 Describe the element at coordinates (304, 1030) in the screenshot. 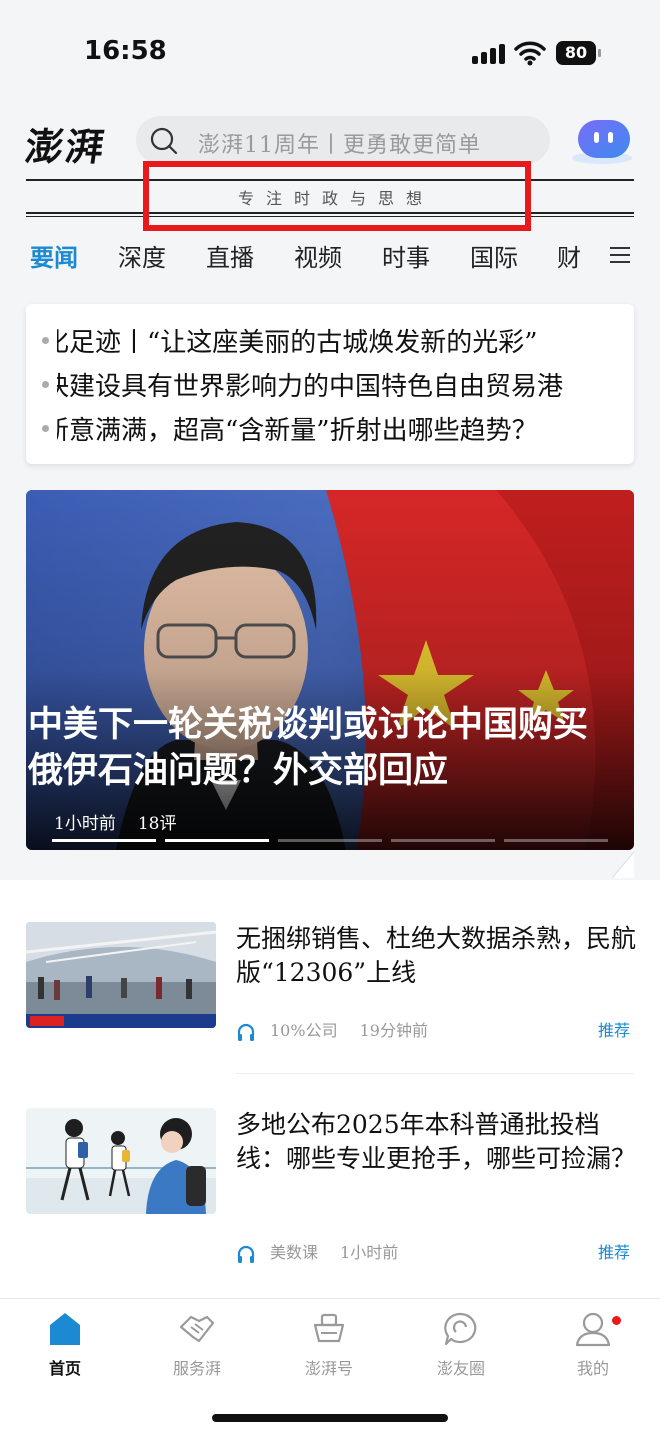

I see `news-source: 10%公司` at that location.